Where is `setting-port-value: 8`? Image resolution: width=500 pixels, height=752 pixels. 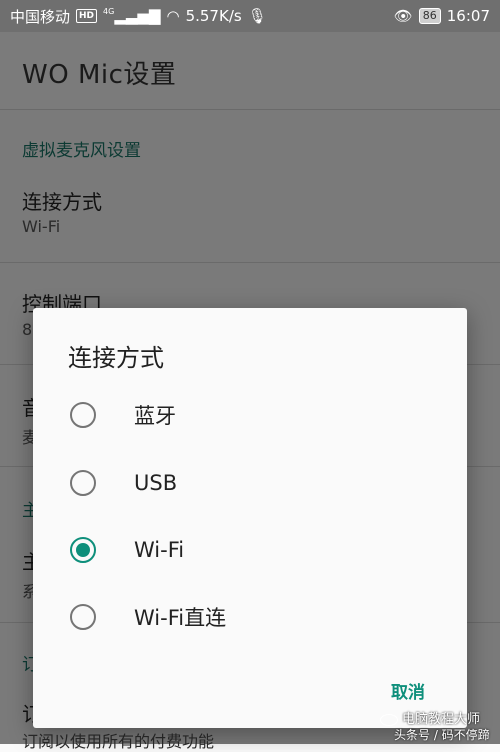
setting-port-value: 8 is located at coordinates (27, 329).